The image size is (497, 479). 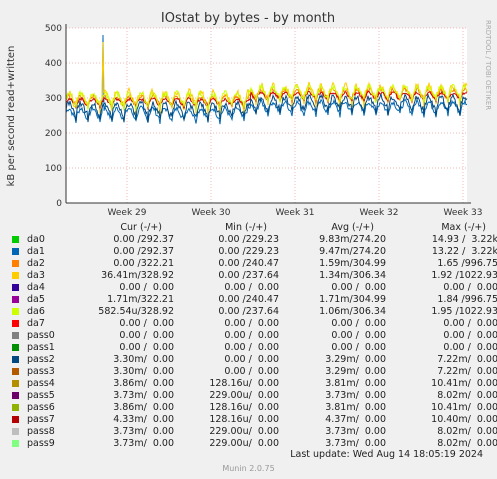 I want to click on legend-max: 13.22 / 3.22k, so click(x=464, y=251).